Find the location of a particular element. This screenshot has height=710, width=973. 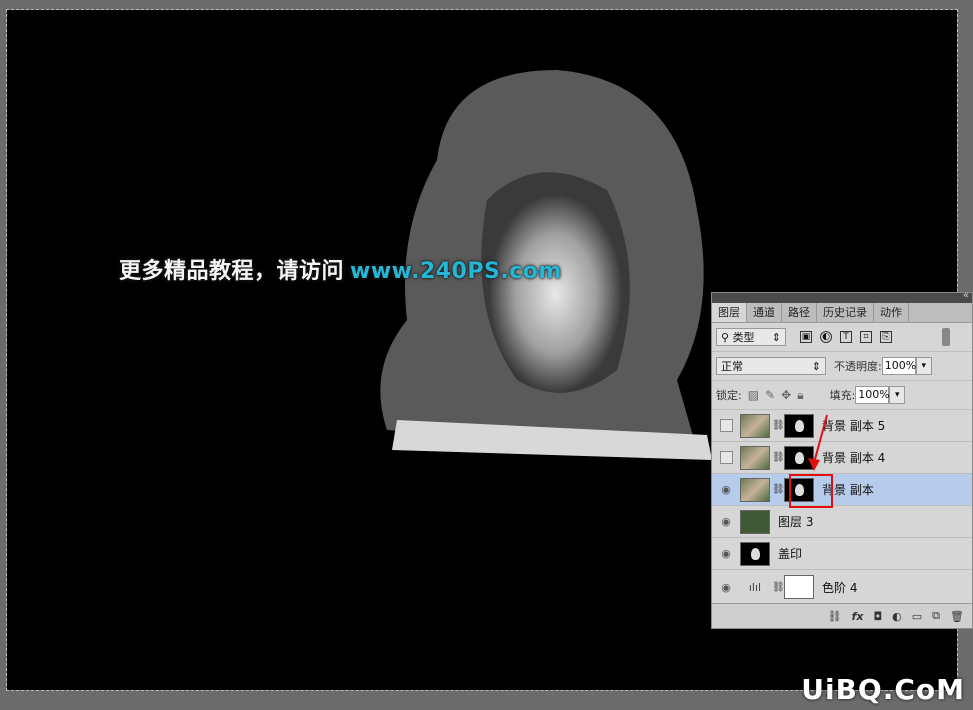

layer-row: ⛓ 背景 副本 4 is located at coordinates (842, 458).